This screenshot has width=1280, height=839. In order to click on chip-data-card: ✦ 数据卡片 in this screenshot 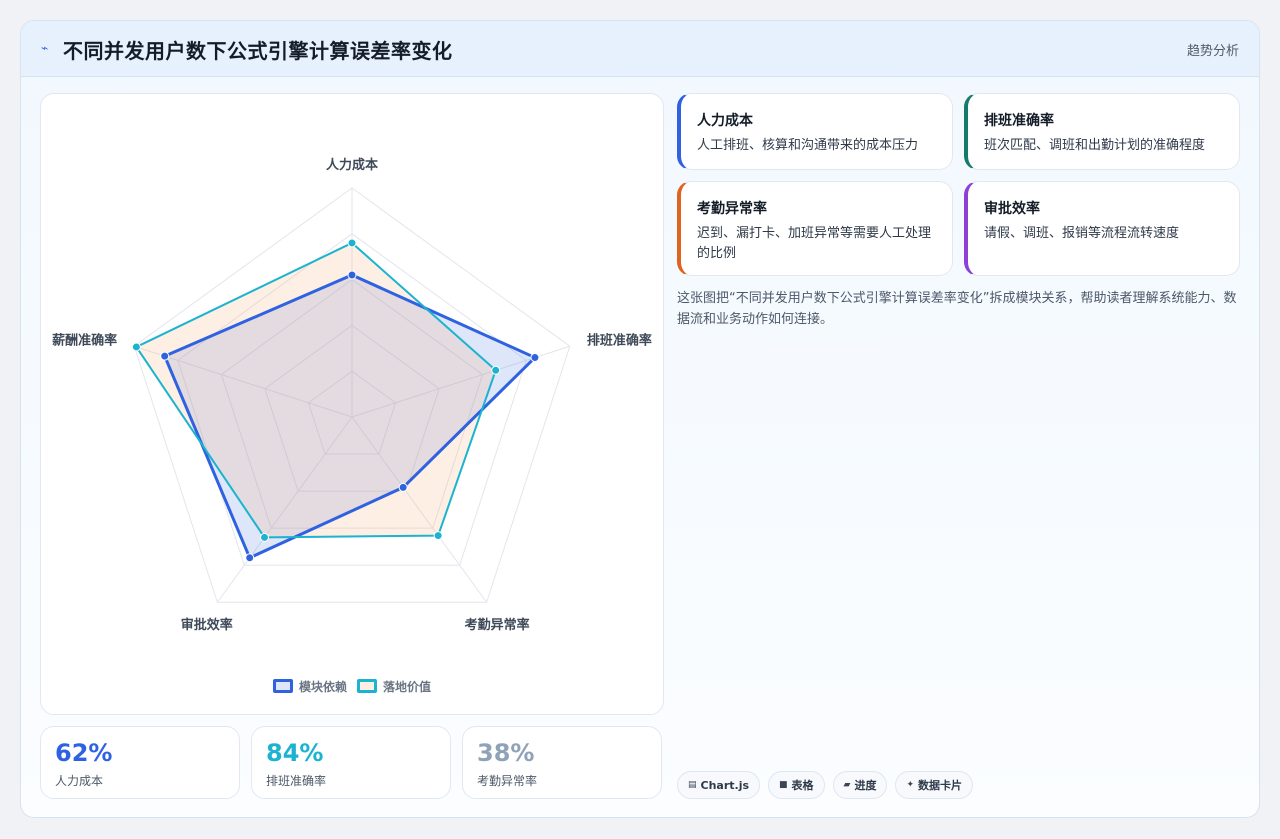, I will do `click(934, 785)`.